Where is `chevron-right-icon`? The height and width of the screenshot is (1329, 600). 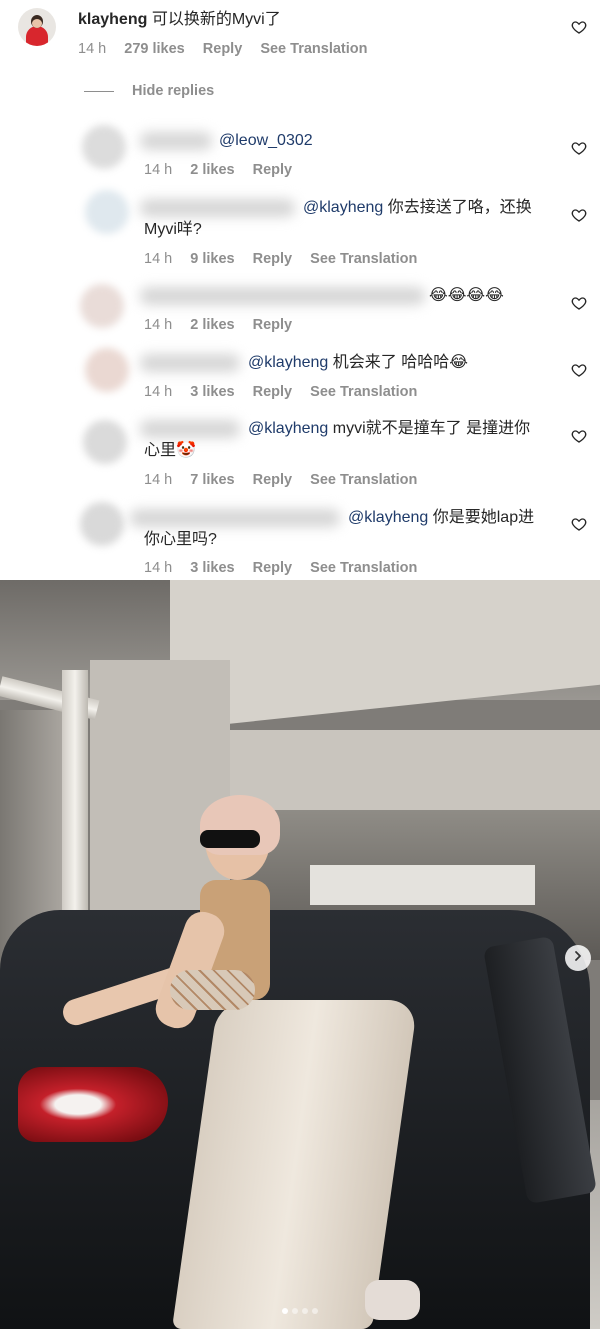
chevron-right-icon is located at coordinates (578, 958).